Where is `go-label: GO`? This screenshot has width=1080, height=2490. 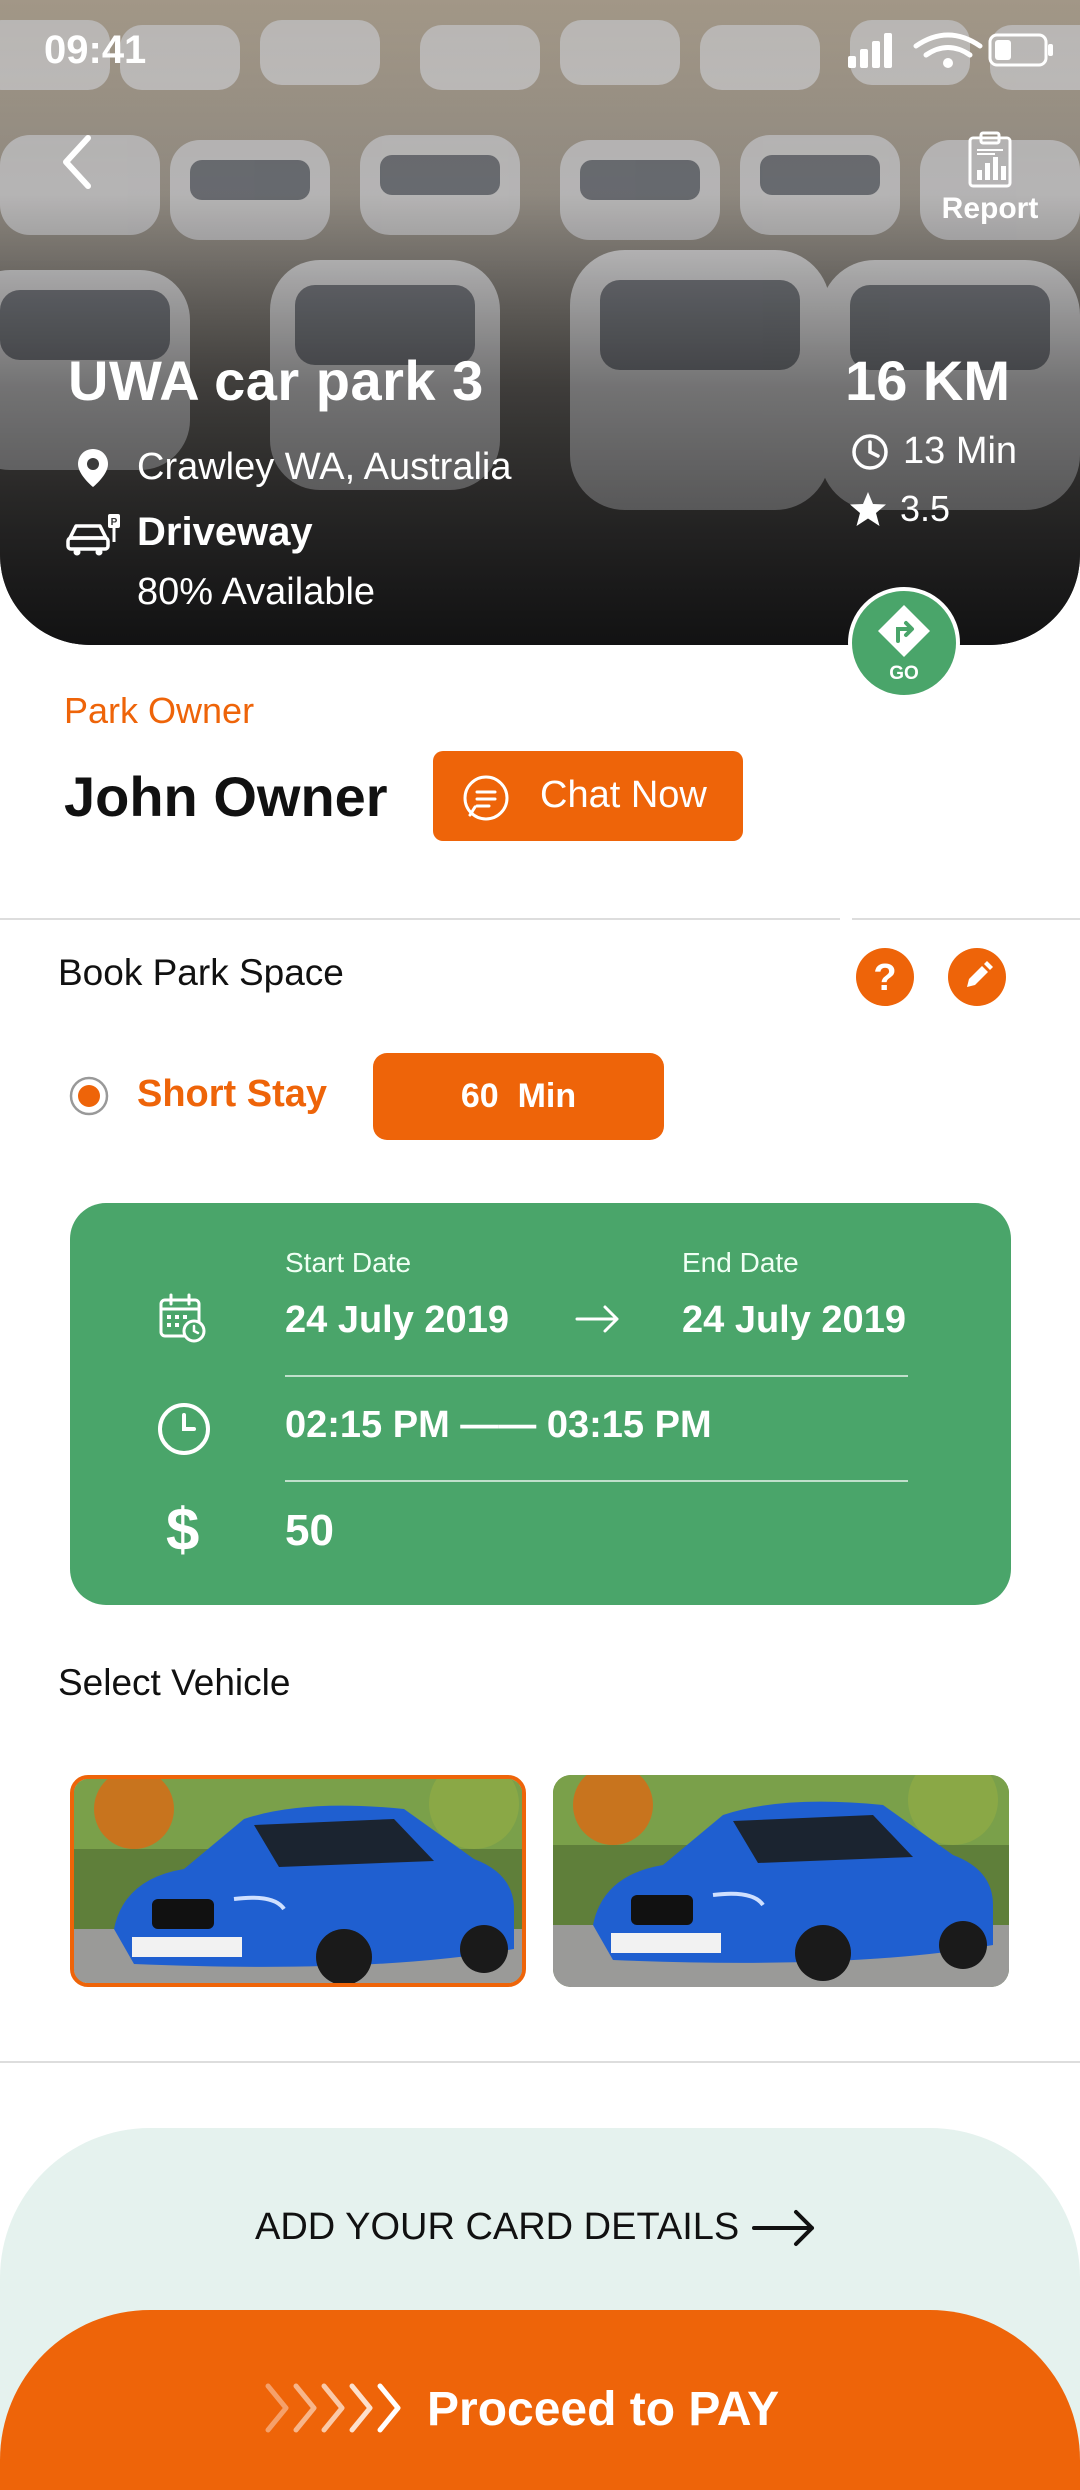 go-label: GO is located at coordinates (904, 673).